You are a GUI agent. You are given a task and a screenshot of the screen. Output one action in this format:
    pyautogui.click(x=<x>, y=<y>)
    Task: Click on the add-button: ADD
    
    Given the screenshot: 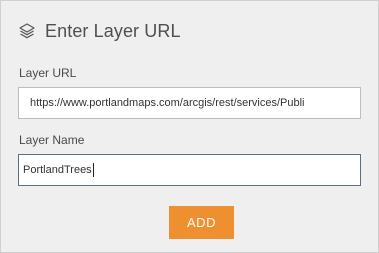 What is the action you would take?
    pyautogui.click(x=201, y=222)
    